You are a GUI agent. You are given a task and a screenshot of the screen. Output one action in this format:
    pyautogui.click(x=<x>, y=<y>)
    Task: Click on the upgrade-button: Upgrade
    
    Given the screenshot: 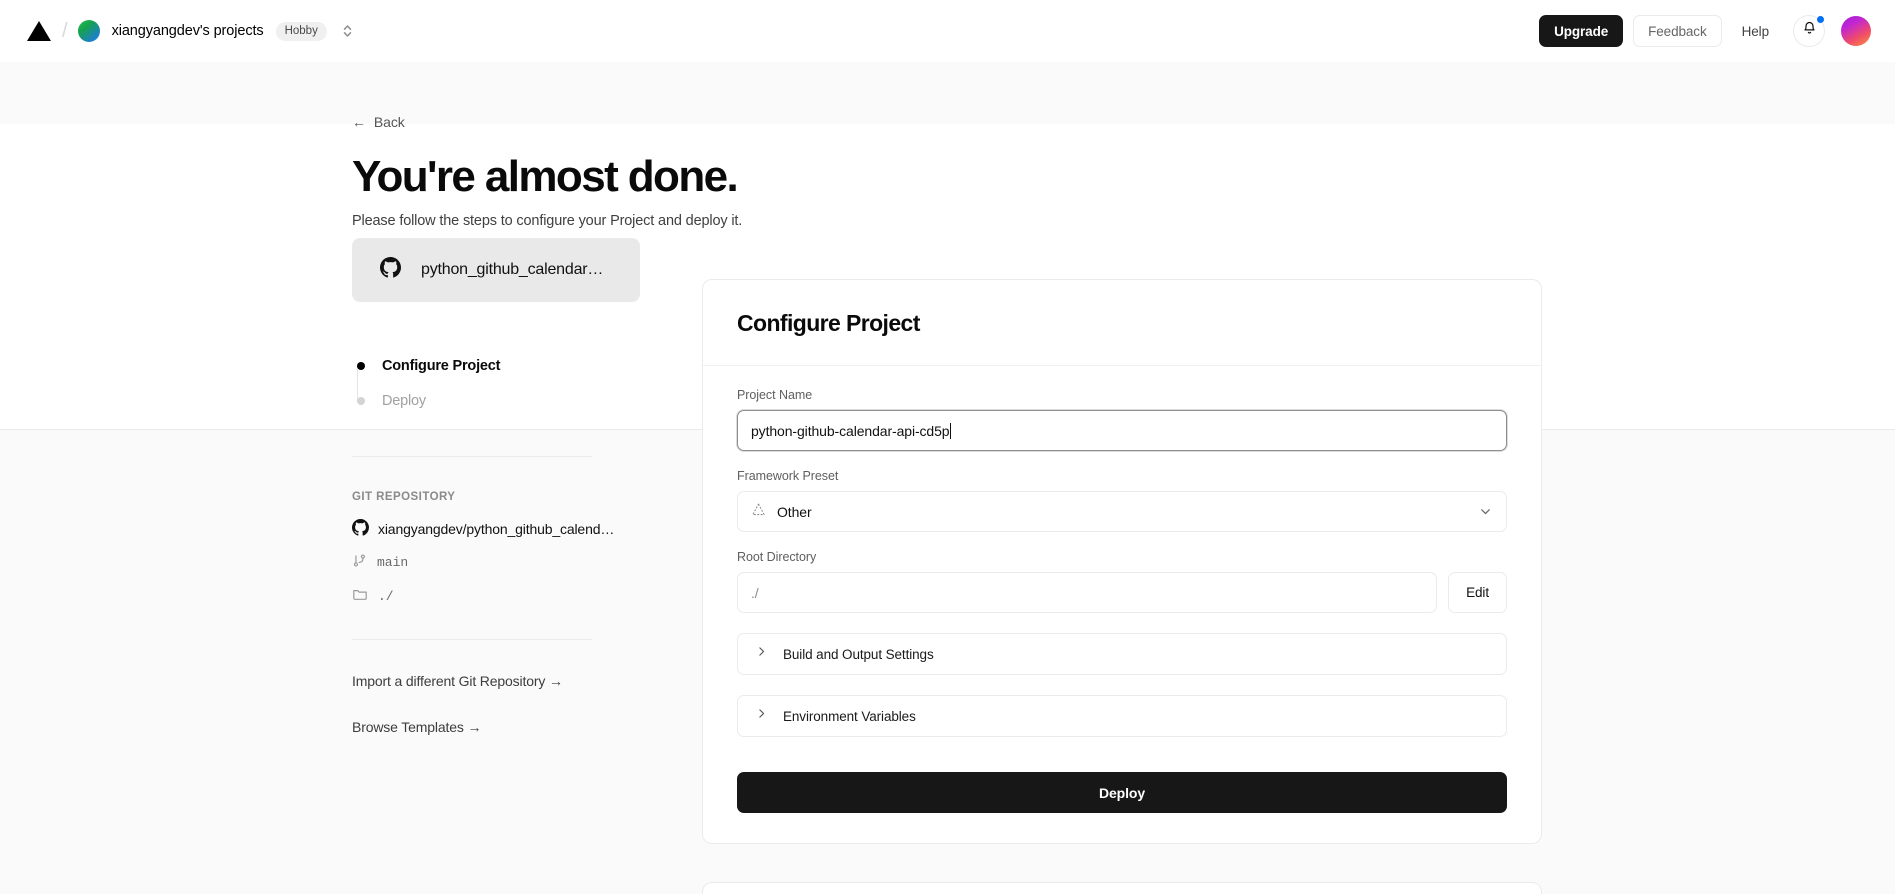 What is the action you would take?
    pyautogui.click(x=1581, y=31)
    